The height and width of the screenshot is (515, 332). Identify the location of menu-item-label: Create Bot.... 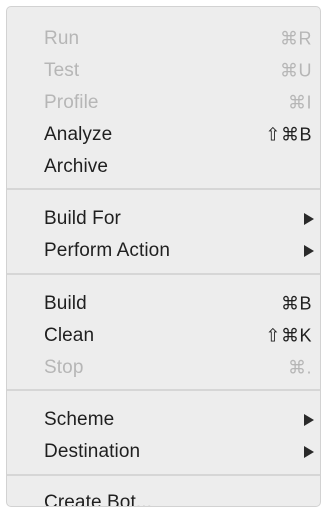
(98, 499).